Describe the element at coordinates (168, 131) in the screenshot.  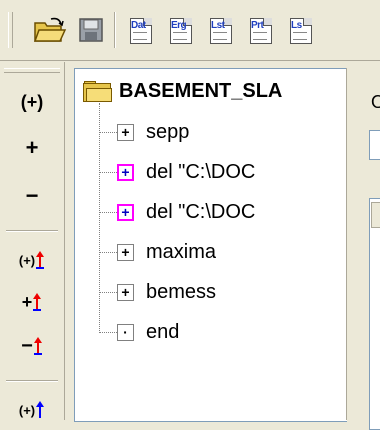
I see `tree-node-label: sepp` at that location.